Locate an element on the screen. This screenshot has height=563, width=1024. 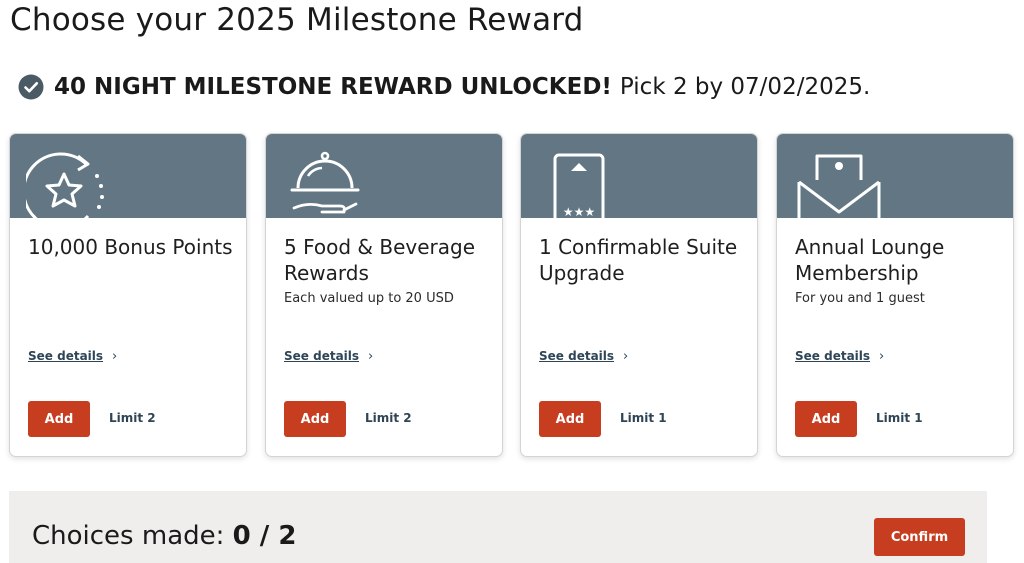
card-title: 1 Confirmable Suite Upgrade is located at coordinates (638, 260).